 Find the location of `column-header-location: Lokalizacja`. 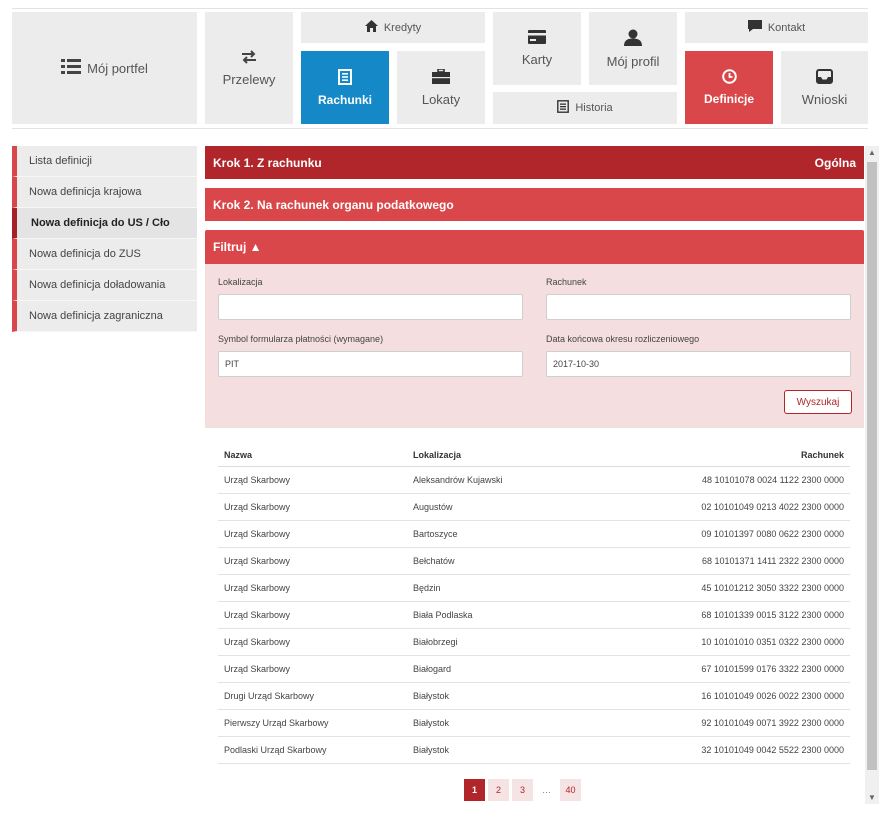

column-header-location: Lokalizacja is located at coordinates (437, 454).